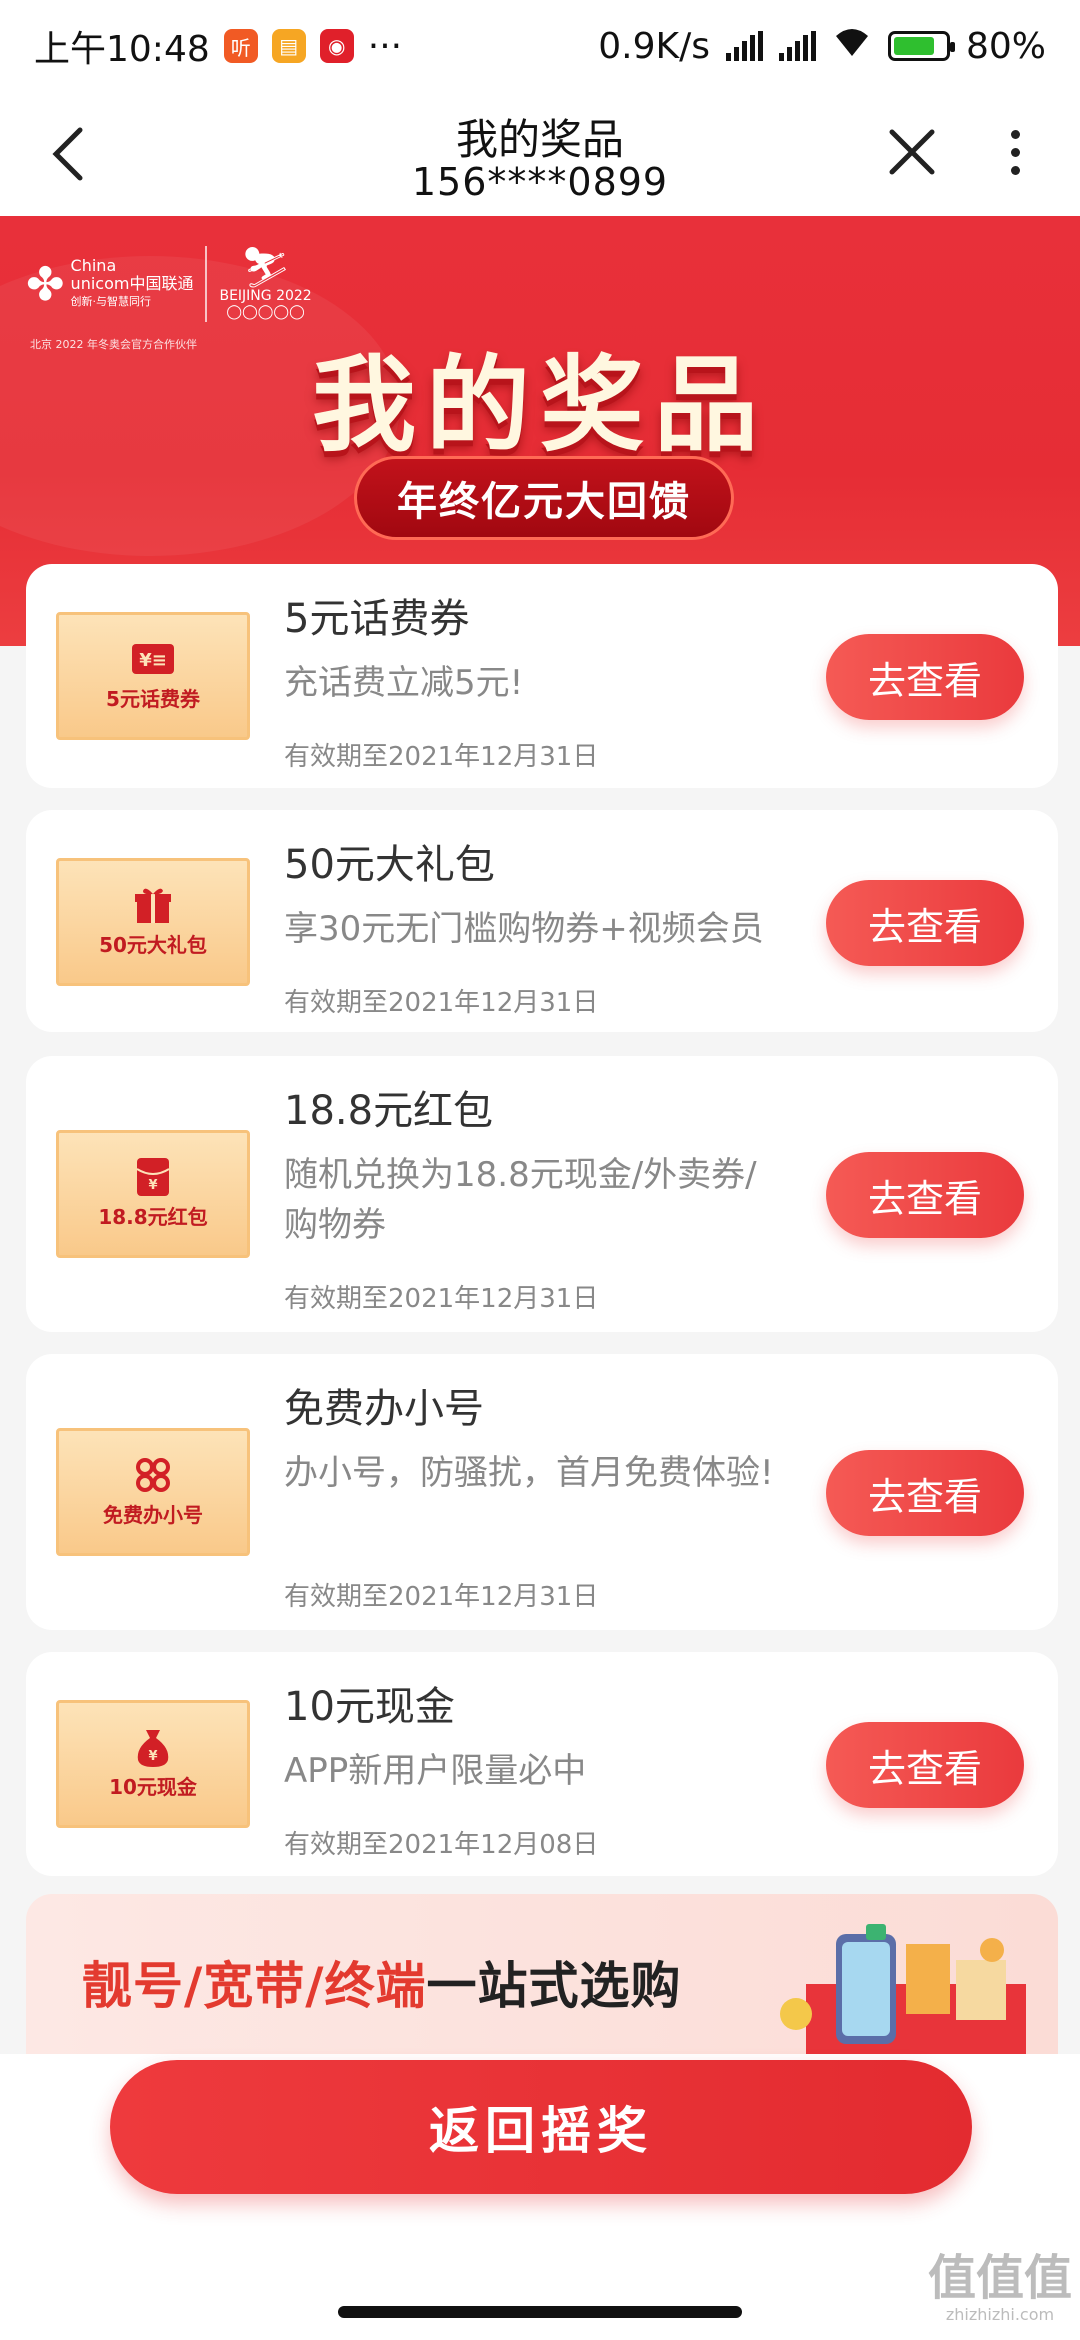 The width and height of the screenshot is (1080, 2340). I want to click on prize-title: 10元现金, so click(369, 1707).